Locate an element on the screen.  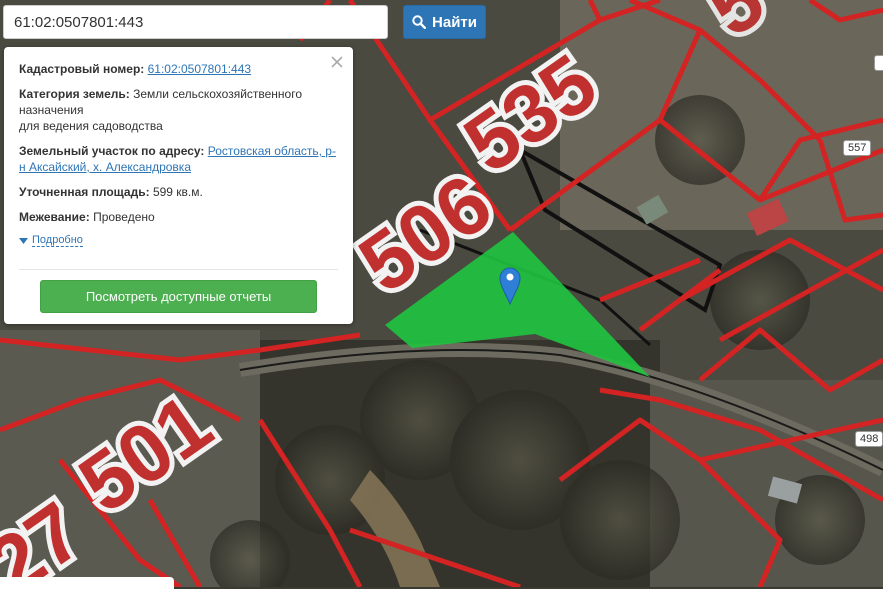
cadastral-number-row: Кадастровый номер: 61:02:0507801:443 is located at coordinates (178, 69).